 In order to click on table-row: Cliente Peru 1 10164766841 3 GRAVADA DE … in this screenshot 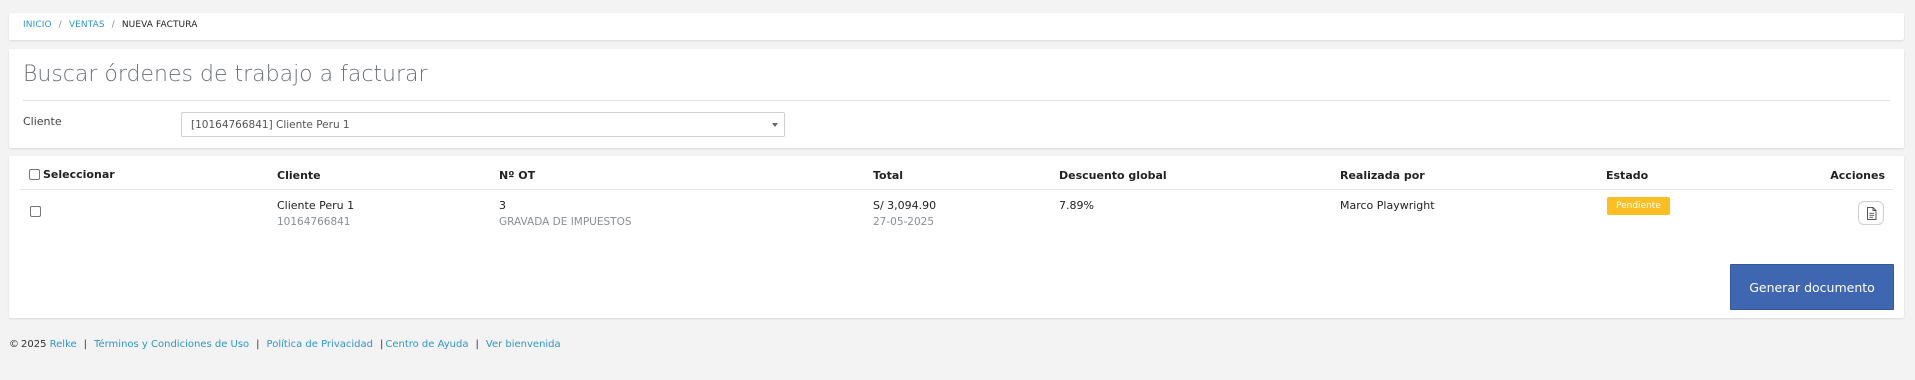, I will do `click(956, 213)`.